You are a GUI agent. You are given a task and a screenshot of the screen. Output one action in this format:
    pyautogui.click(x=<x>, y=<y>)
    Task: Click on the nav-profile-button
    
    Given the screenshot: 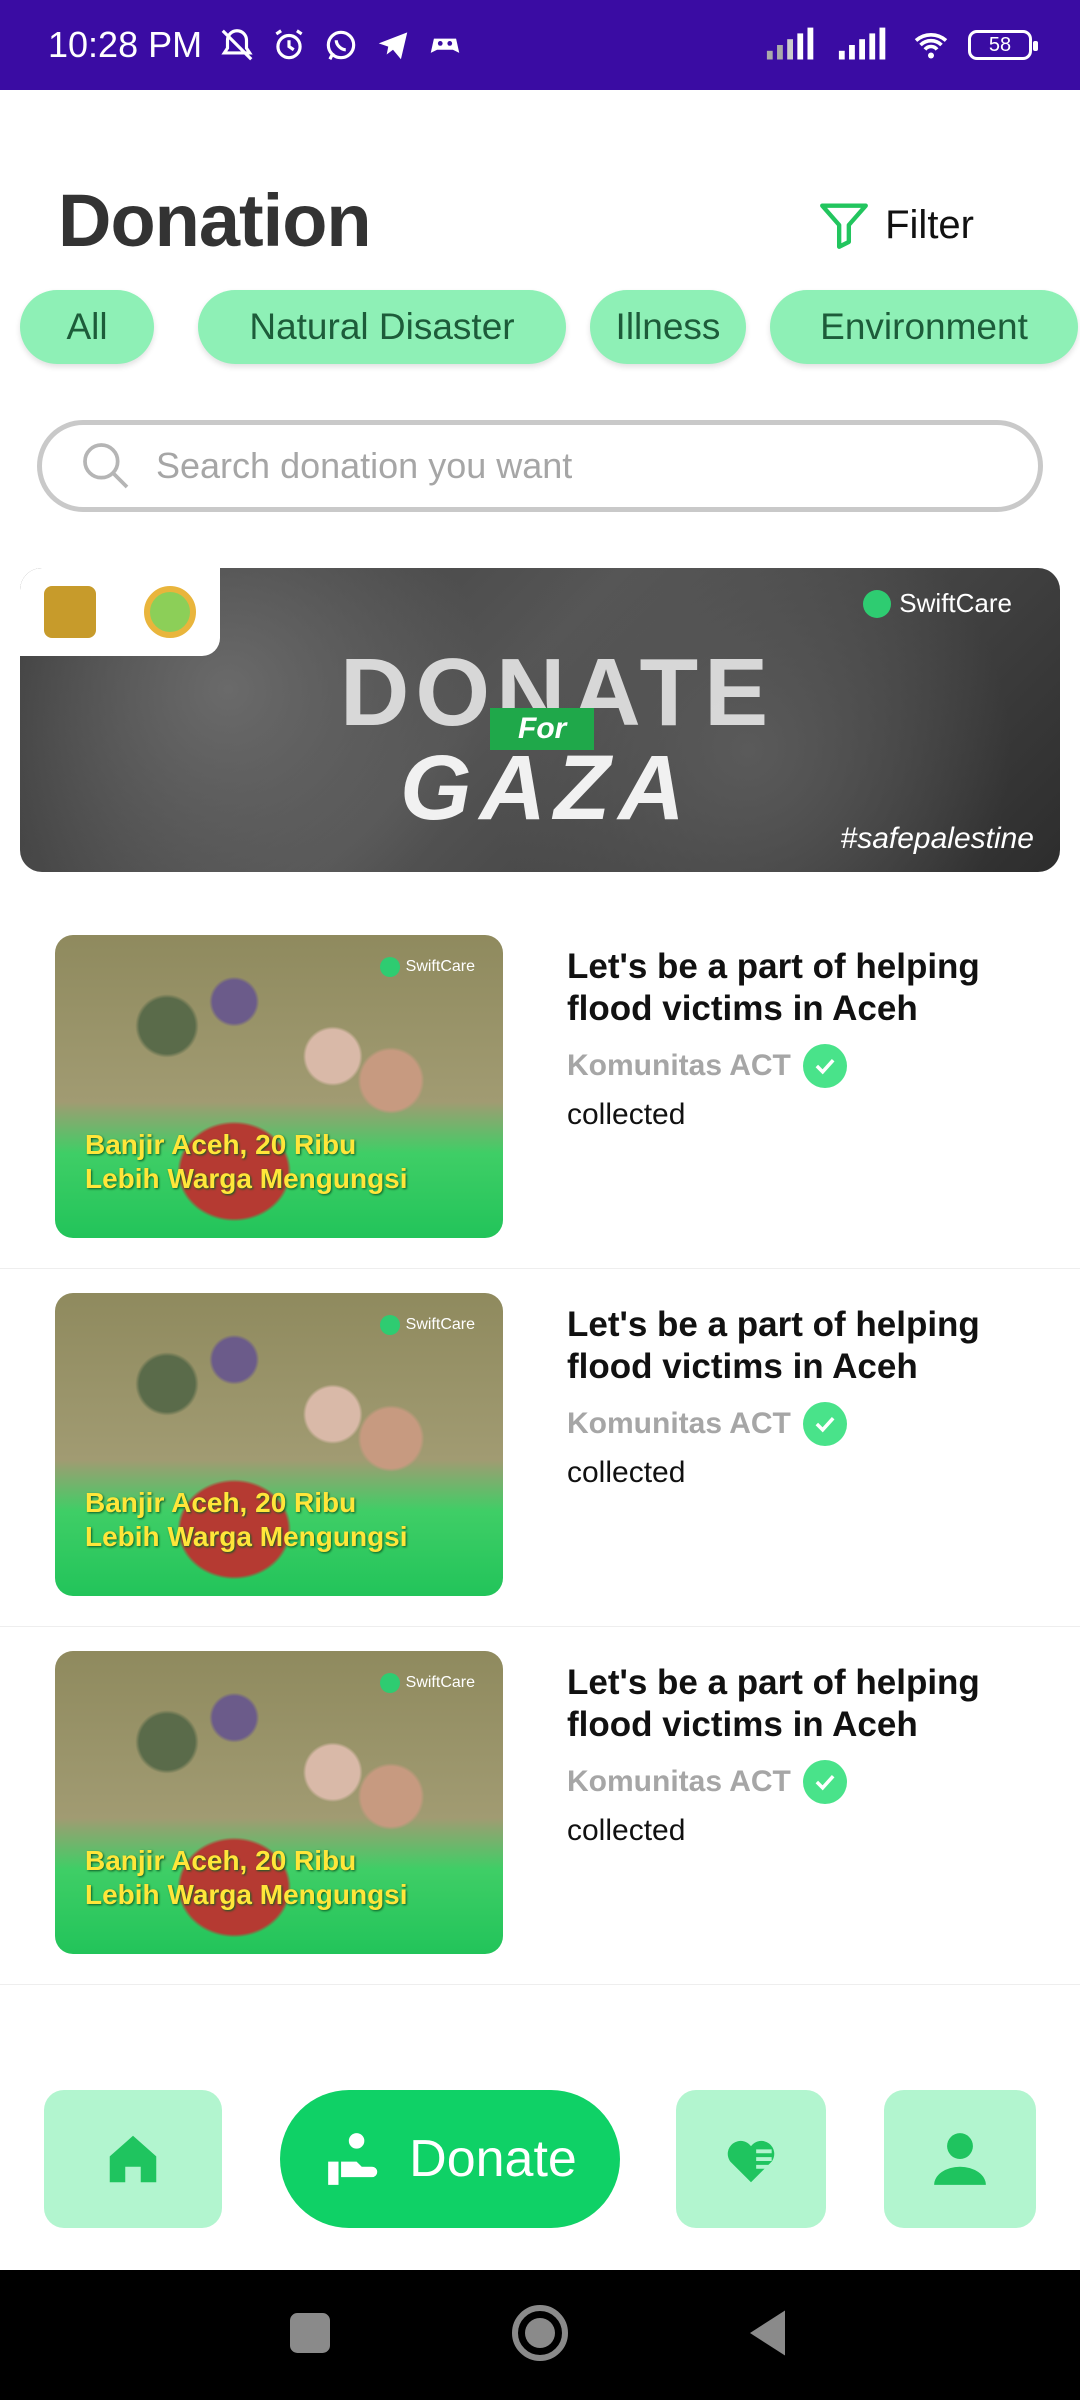 What is the action you would take?
    pyautogui.click(x=960, y=2159)
    